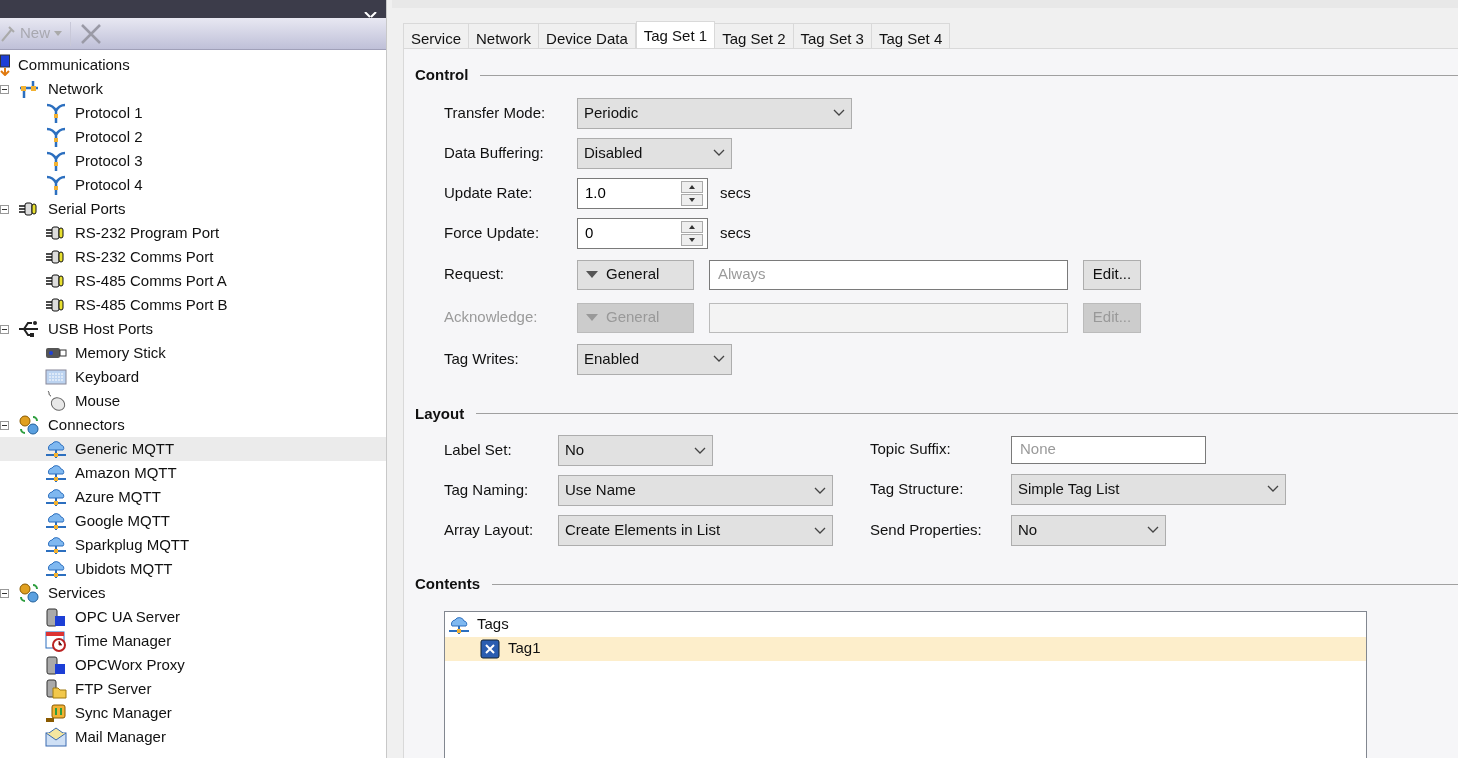 This screenshot has height=758, width=1458. What do you see at coordinates (124, 569) in the screenshot?
I see `tree-item: Ubidots MQTT` at bounding box center [124, 569].